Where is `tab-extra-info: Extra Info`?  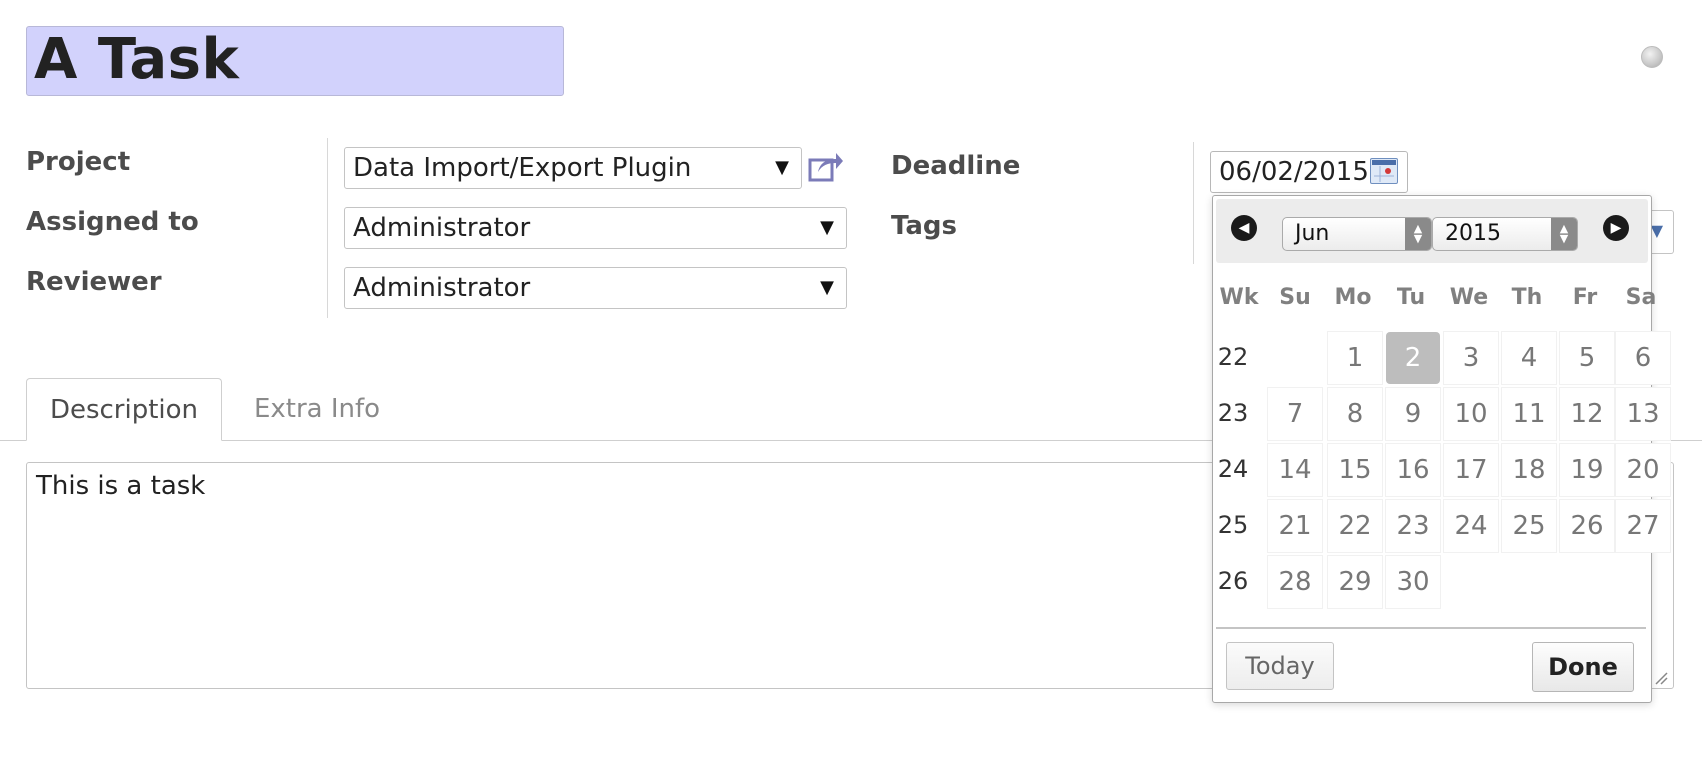
tab-extra-info: Extra Info is located at coordinates (317, 409).